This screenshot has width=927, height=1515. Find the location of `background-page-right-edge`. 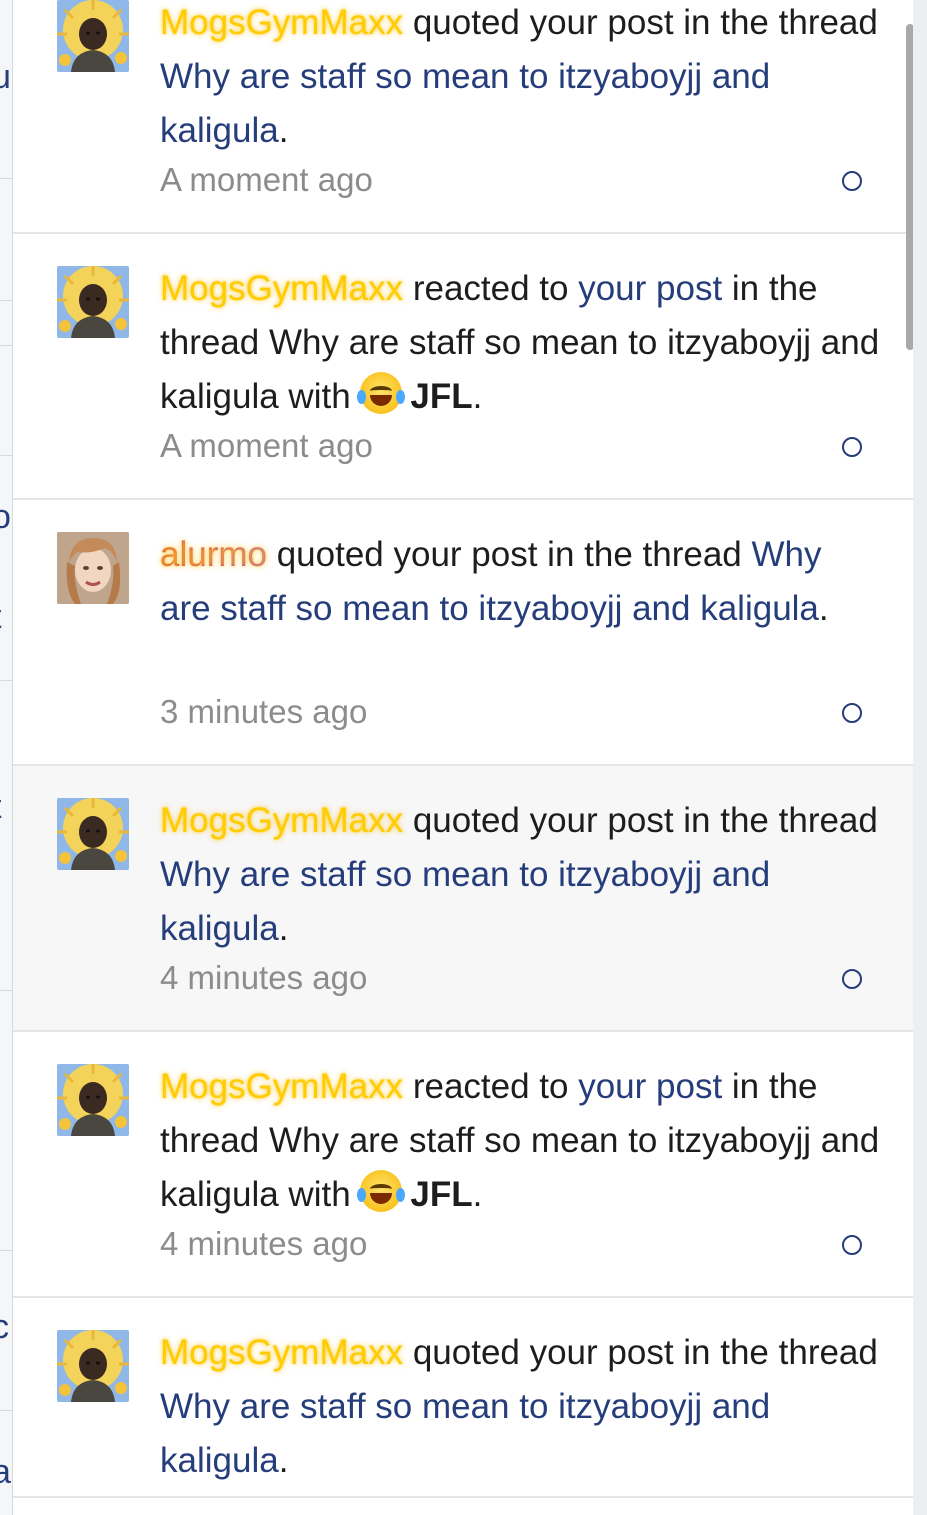

background-page-right-edge is located at coordinates (920, 757).